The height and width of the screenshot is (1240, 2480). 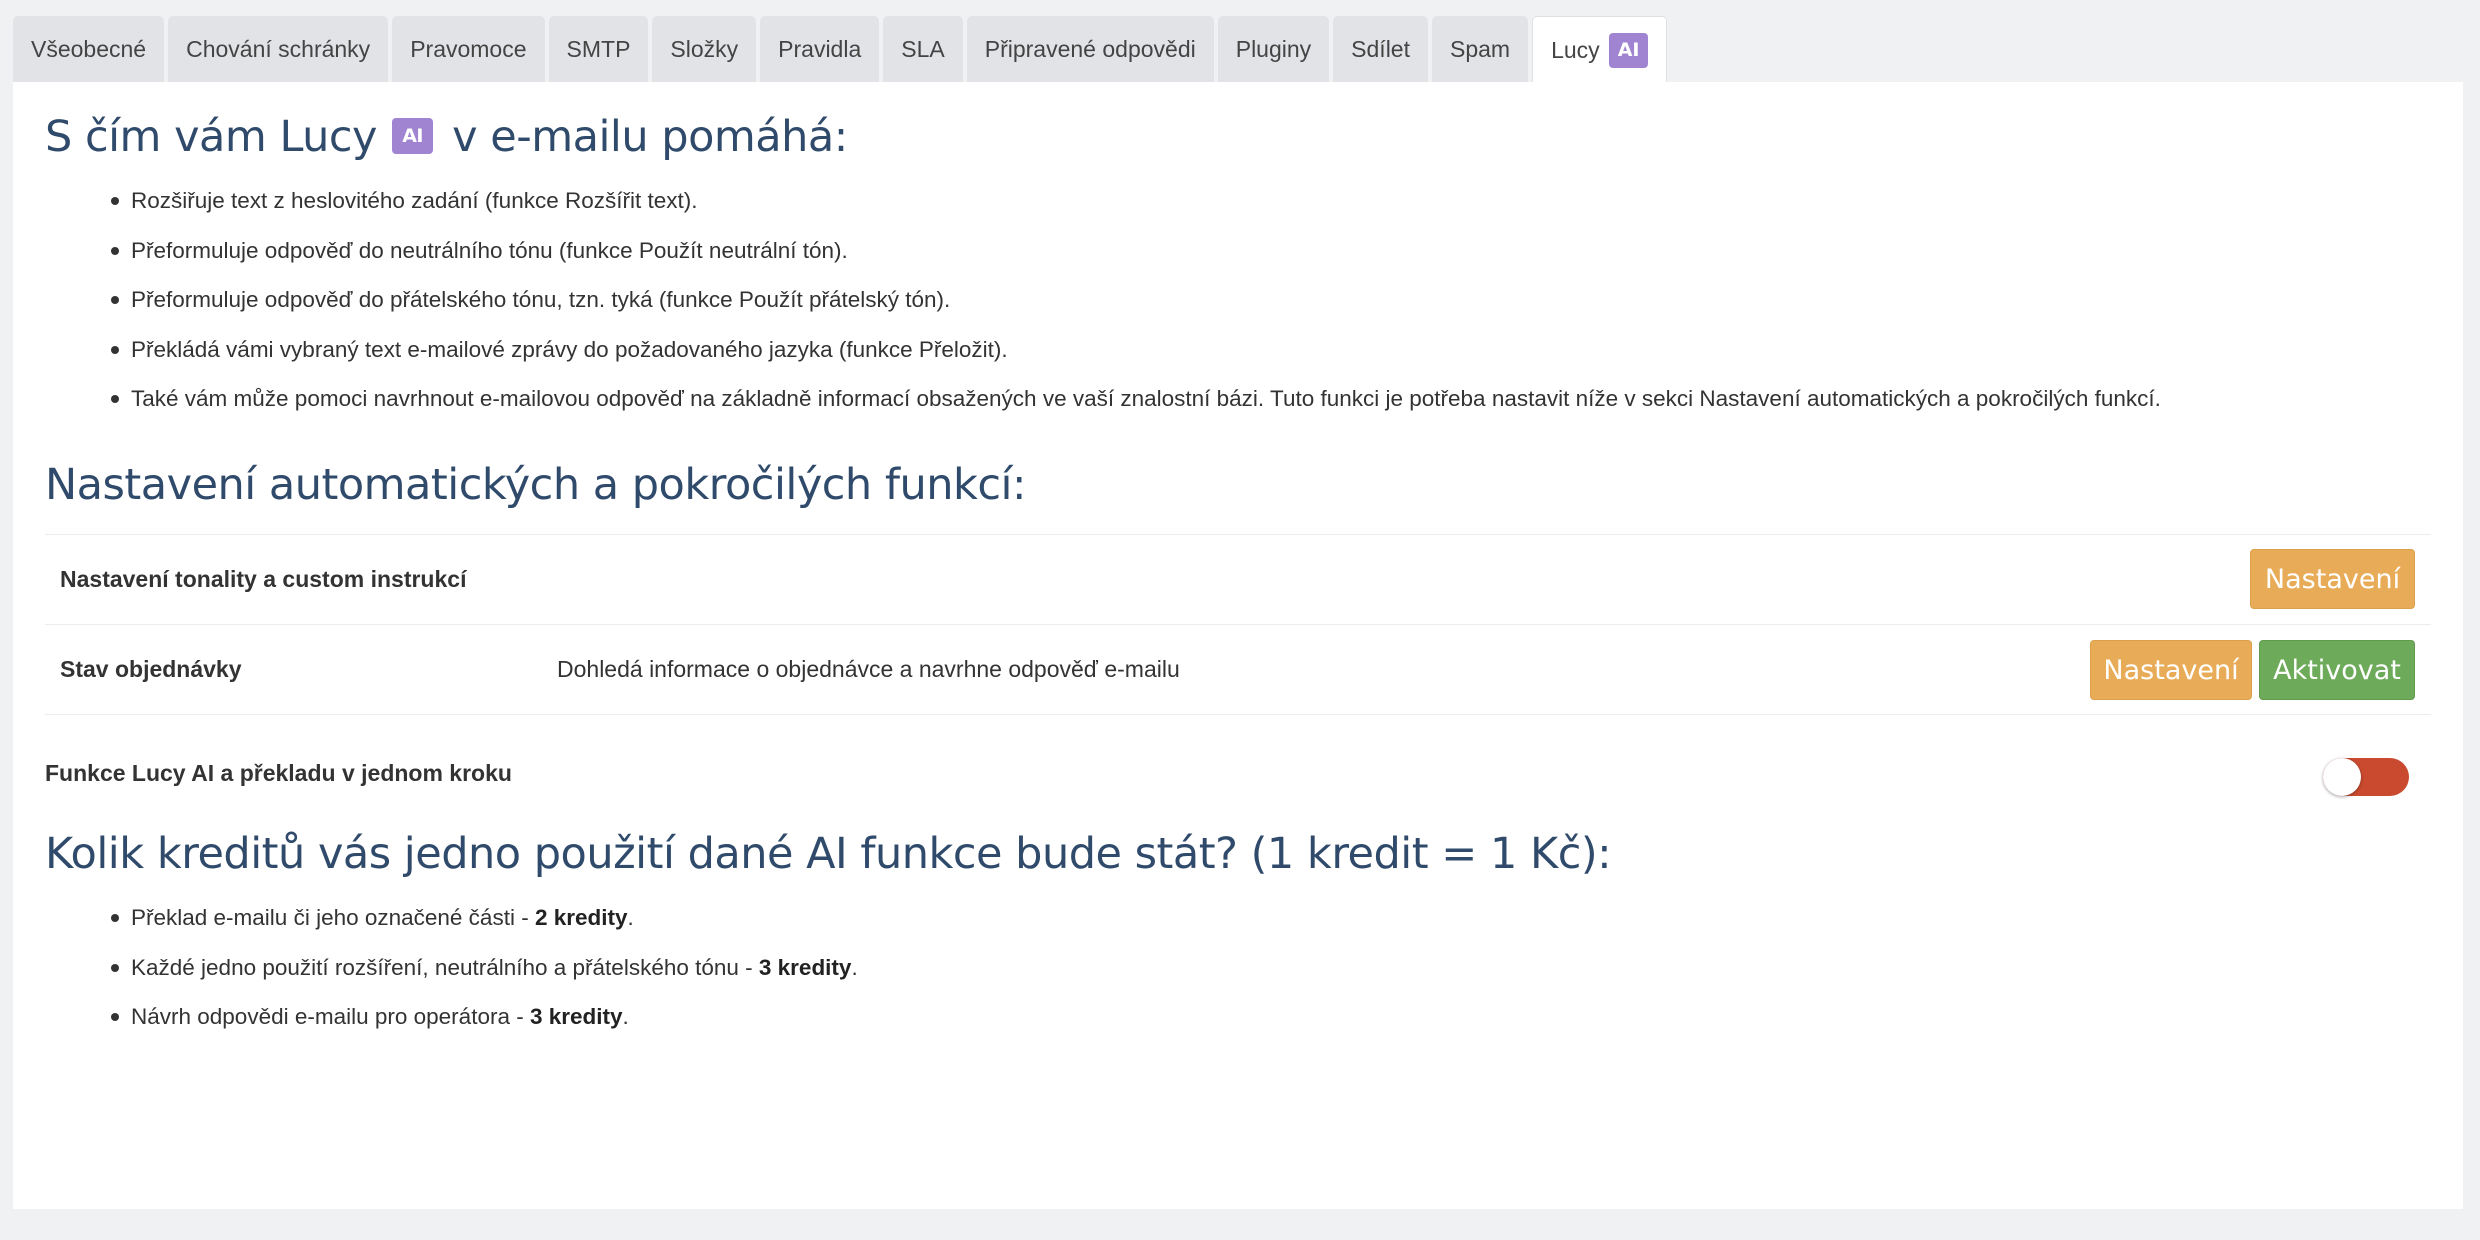 I want to click on credit-item-text: Překlad e-mailu či jeho označené části -, so click(x=333, y=917).